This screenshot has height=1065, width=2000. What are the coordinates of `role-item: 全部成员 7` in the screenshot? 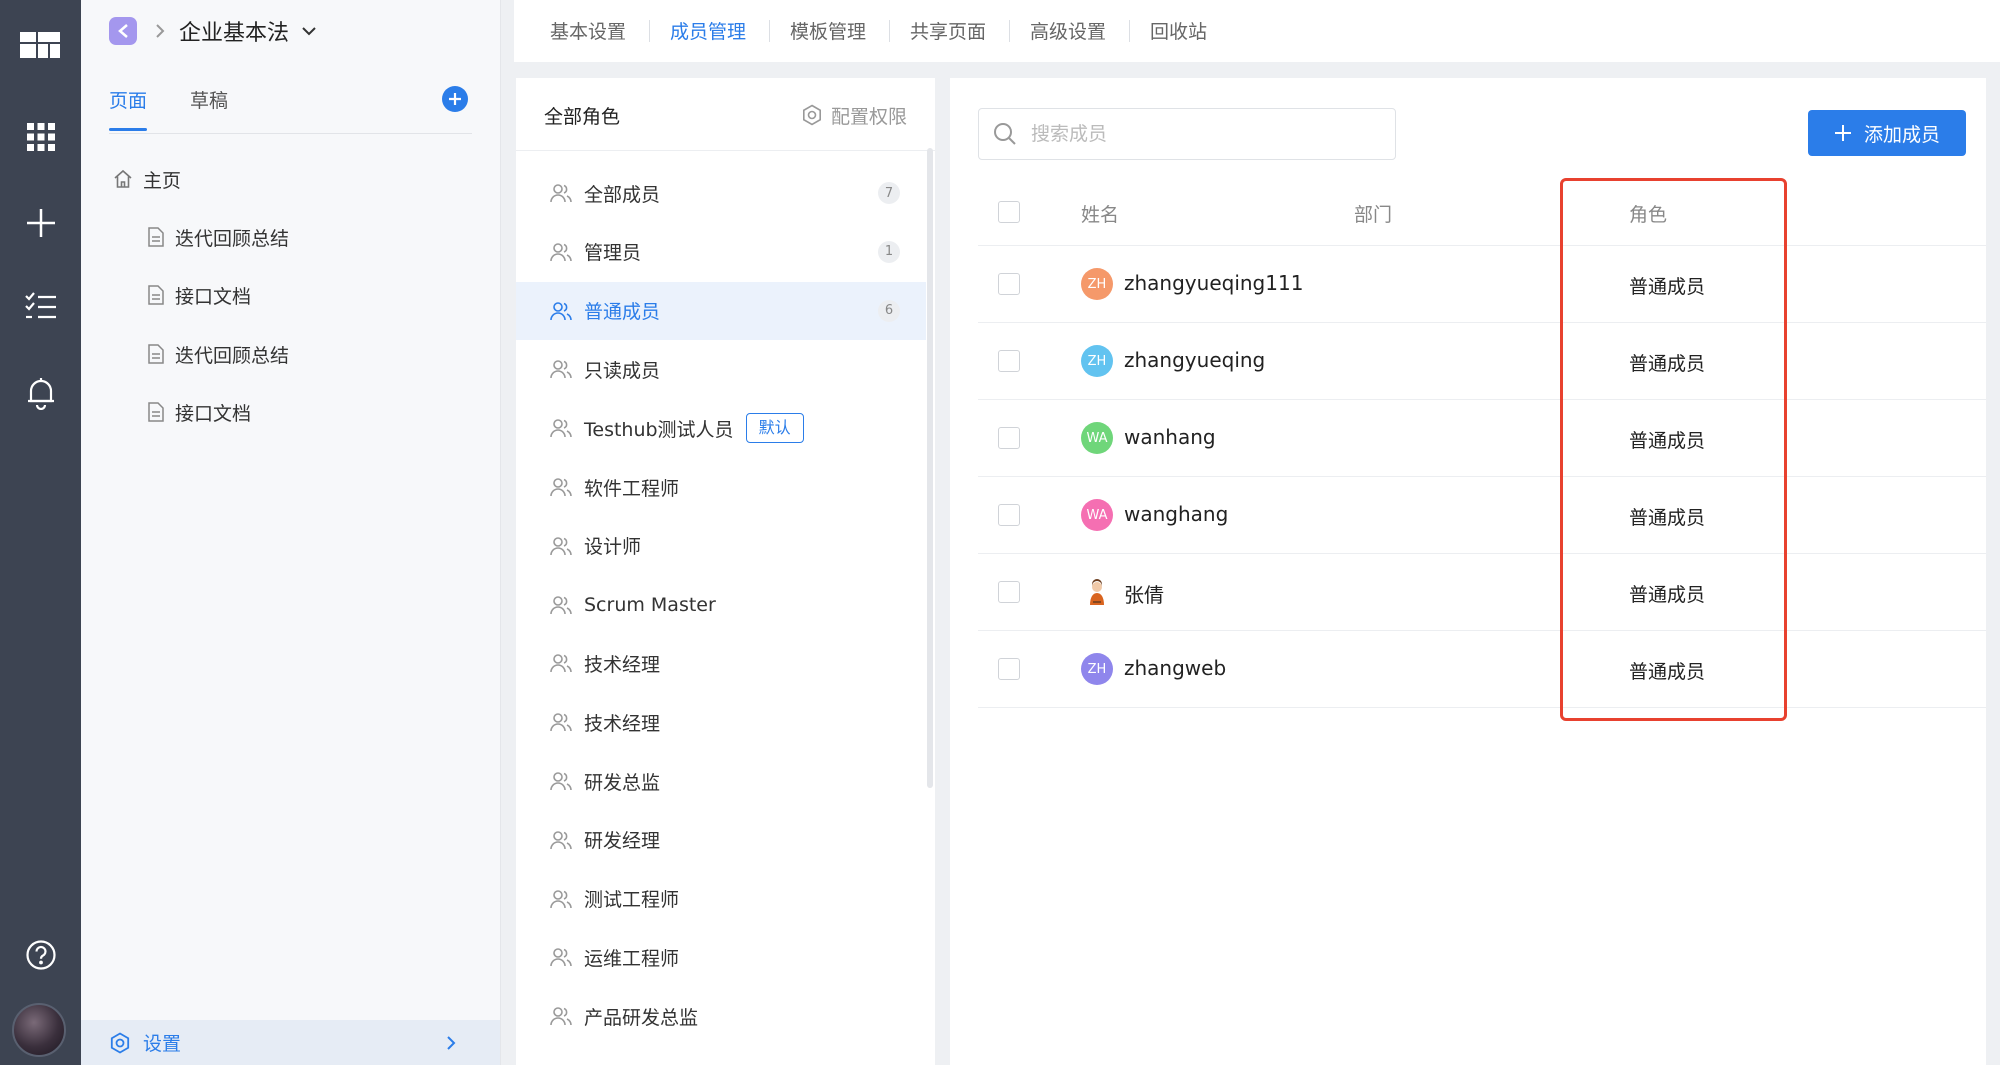 It's located at (721, 193).